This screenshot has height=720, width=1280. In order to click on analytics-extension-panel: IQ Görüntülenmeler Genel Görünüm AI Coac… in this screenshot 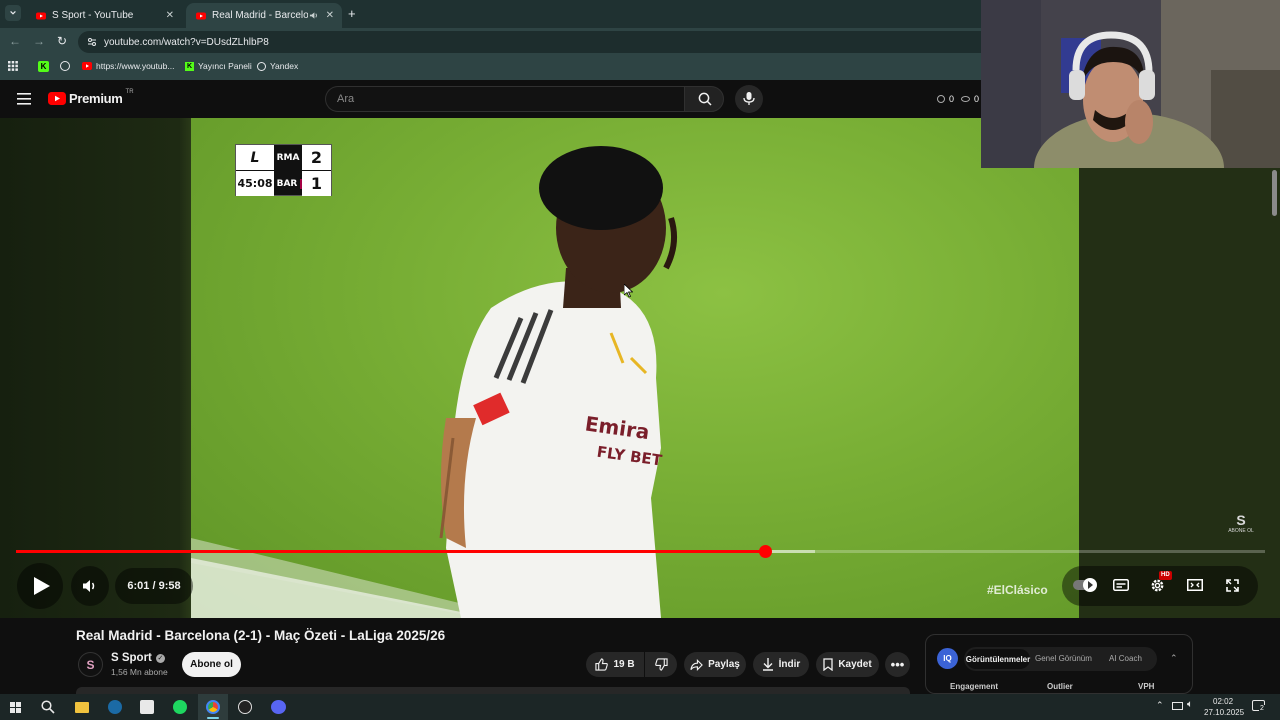, I will do `click(1059, 664)`.